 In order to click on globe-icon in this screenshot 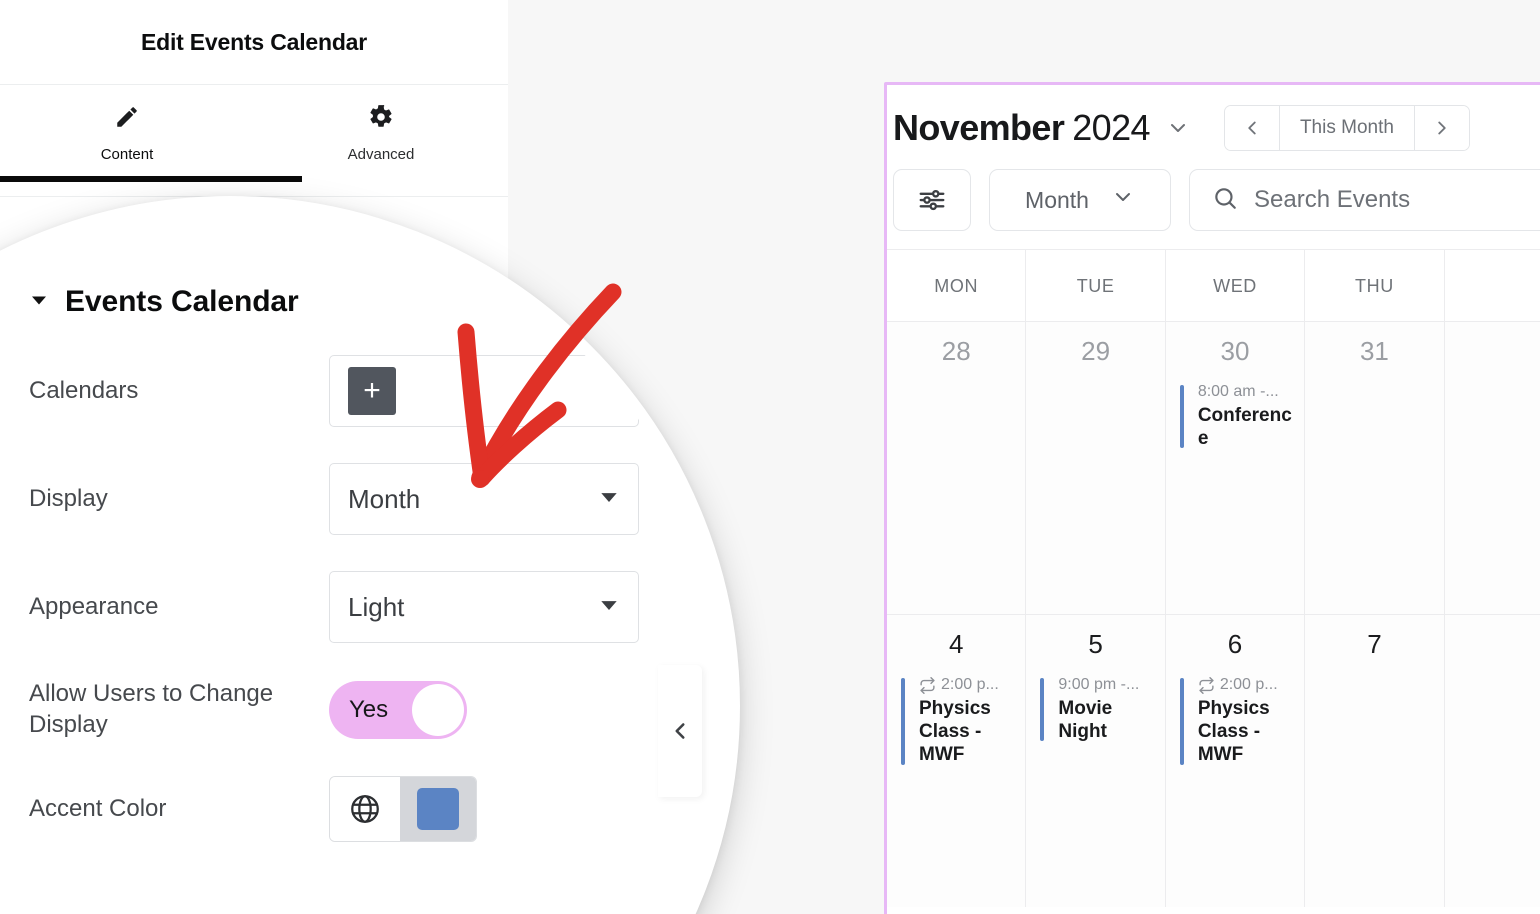, I will do `click(365, 809)`.